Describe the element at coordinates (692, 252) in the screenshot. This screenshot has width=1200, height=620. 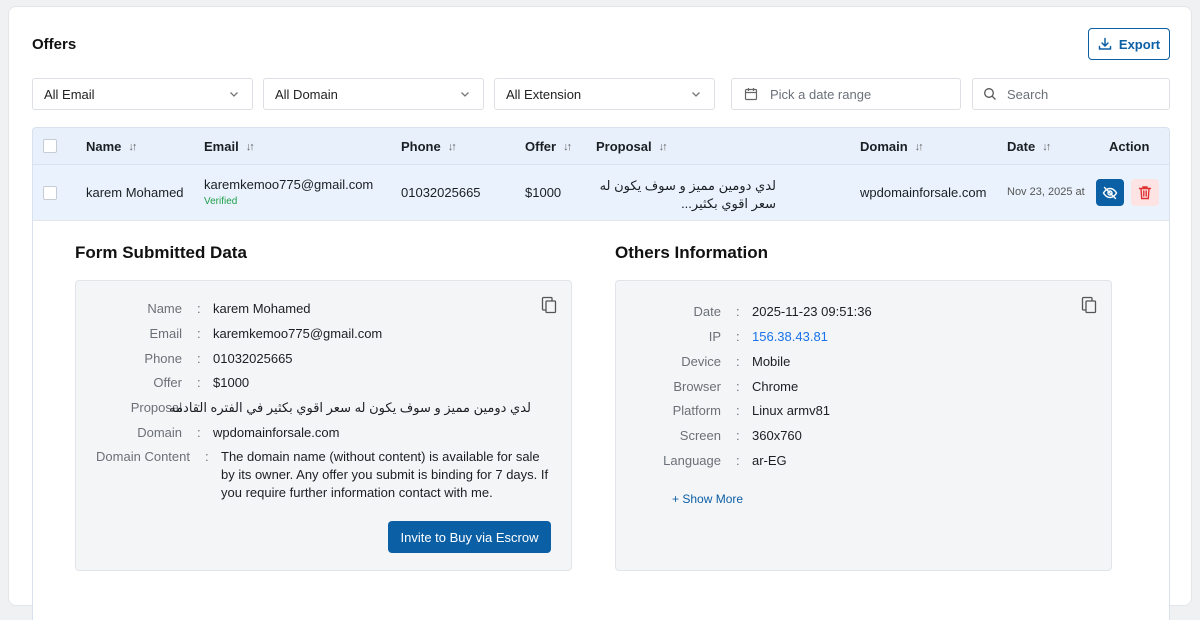
I see `others-information-title: Others Information` at that location.